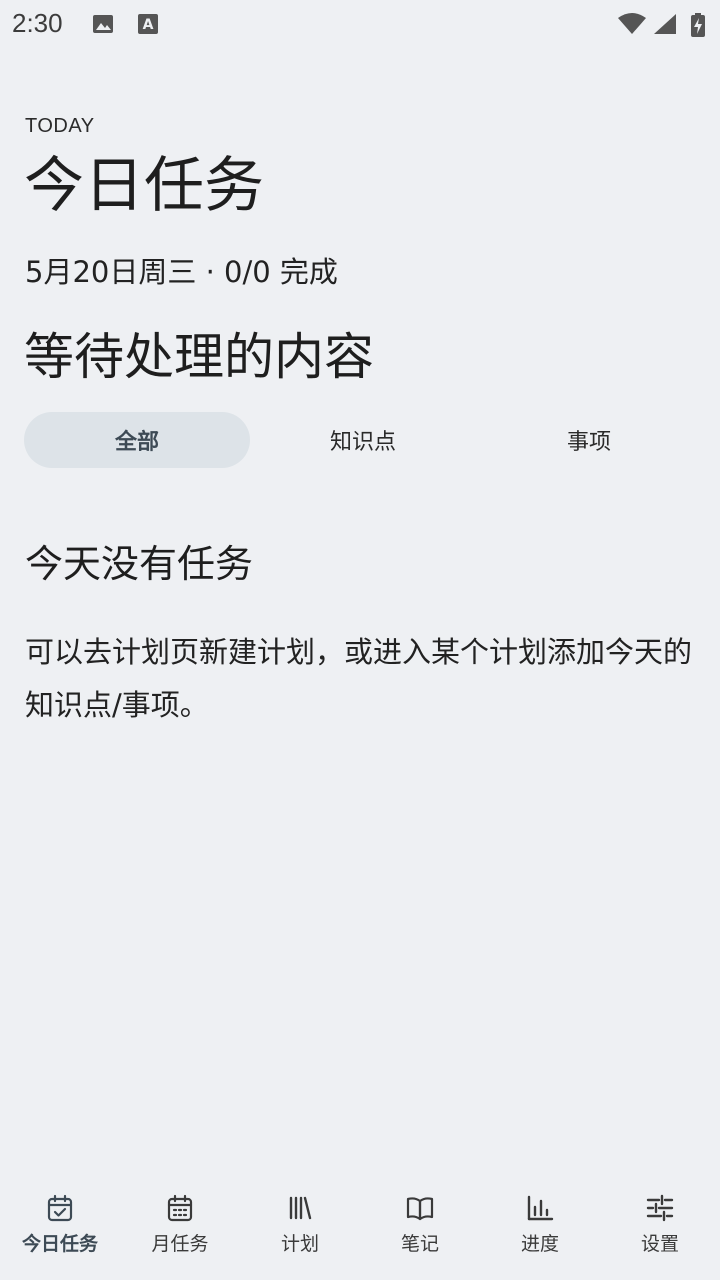 The height and width of the screenshot is (1280, 720). What do you see at coordinates (37, 23) in the screenshot?
I see `status-time: 2:30` at bounding box center [37, 23].